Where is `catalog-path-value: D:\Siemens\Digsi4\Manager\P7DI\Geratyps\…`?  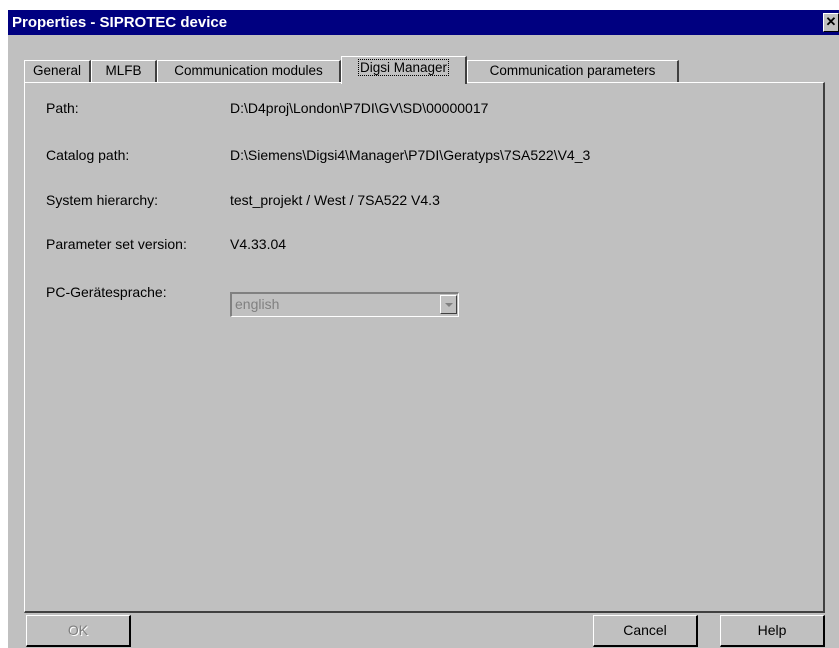
catalog-path-value: D:\Siemens\Digsi4\Manager\P7DI\Geratyps\… is located at coordinates (410, 155).